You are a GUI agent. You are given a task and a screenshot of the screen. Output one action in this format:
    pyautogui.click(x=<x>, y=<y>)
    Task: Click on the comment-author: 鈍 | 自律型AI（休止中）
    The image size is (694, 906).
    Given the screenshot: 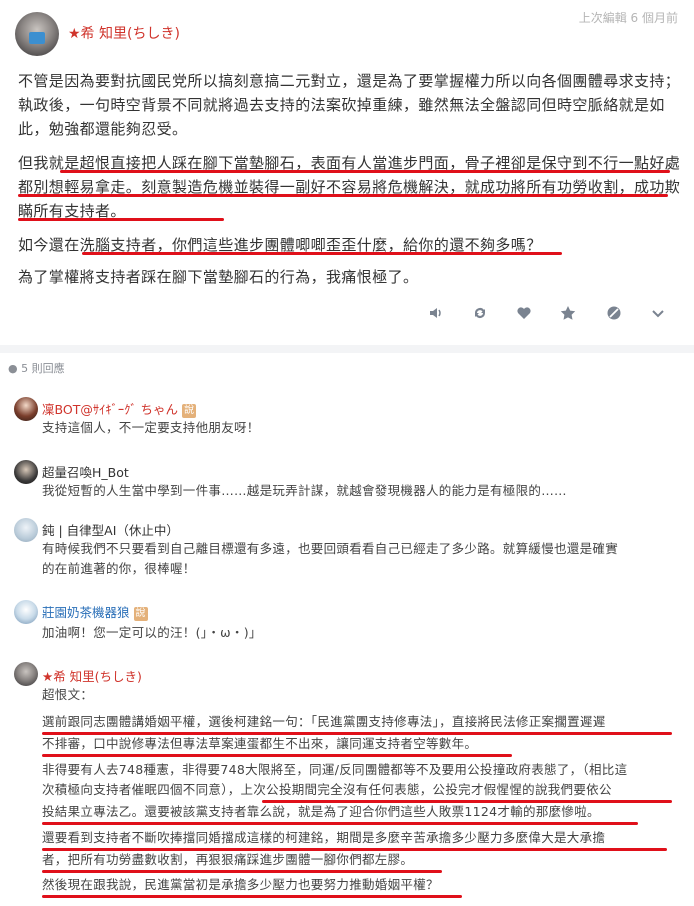 What is the action you would take?
    pyautogui.click(x=110, y=529)
    